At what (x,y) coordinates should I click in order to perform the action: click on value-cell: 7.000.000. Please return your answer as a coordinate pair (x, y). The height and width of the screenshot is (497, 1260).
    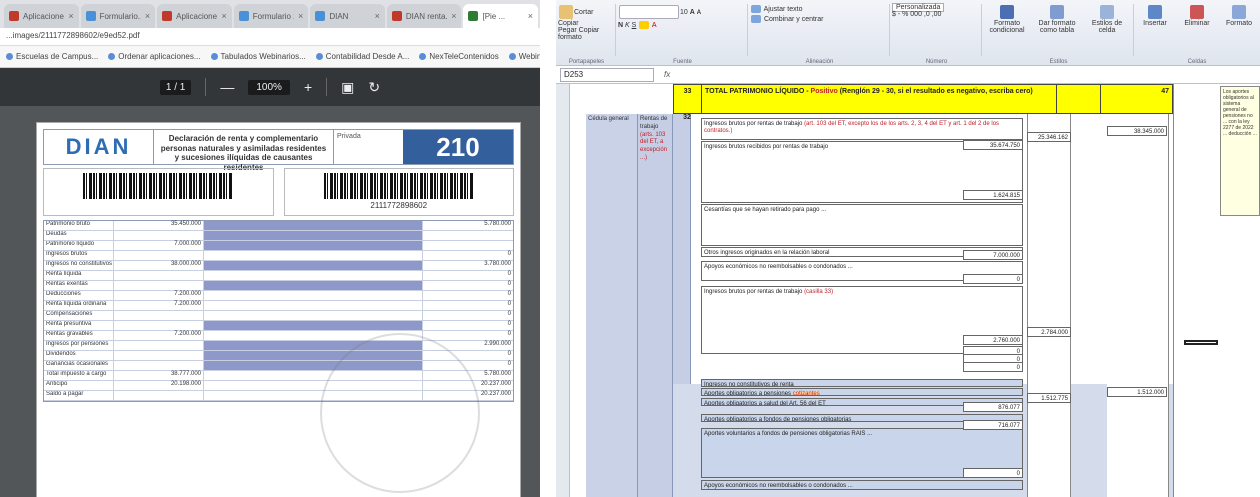
    Looking at the image, I should click on (993, 255).